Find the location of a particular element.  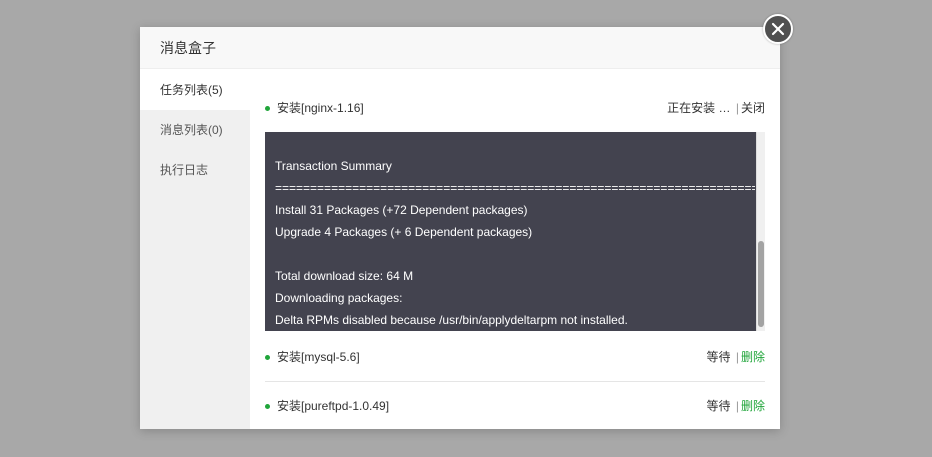

sidebar-item-messages: 消息列表(0) is located at coordinates (195, 130).